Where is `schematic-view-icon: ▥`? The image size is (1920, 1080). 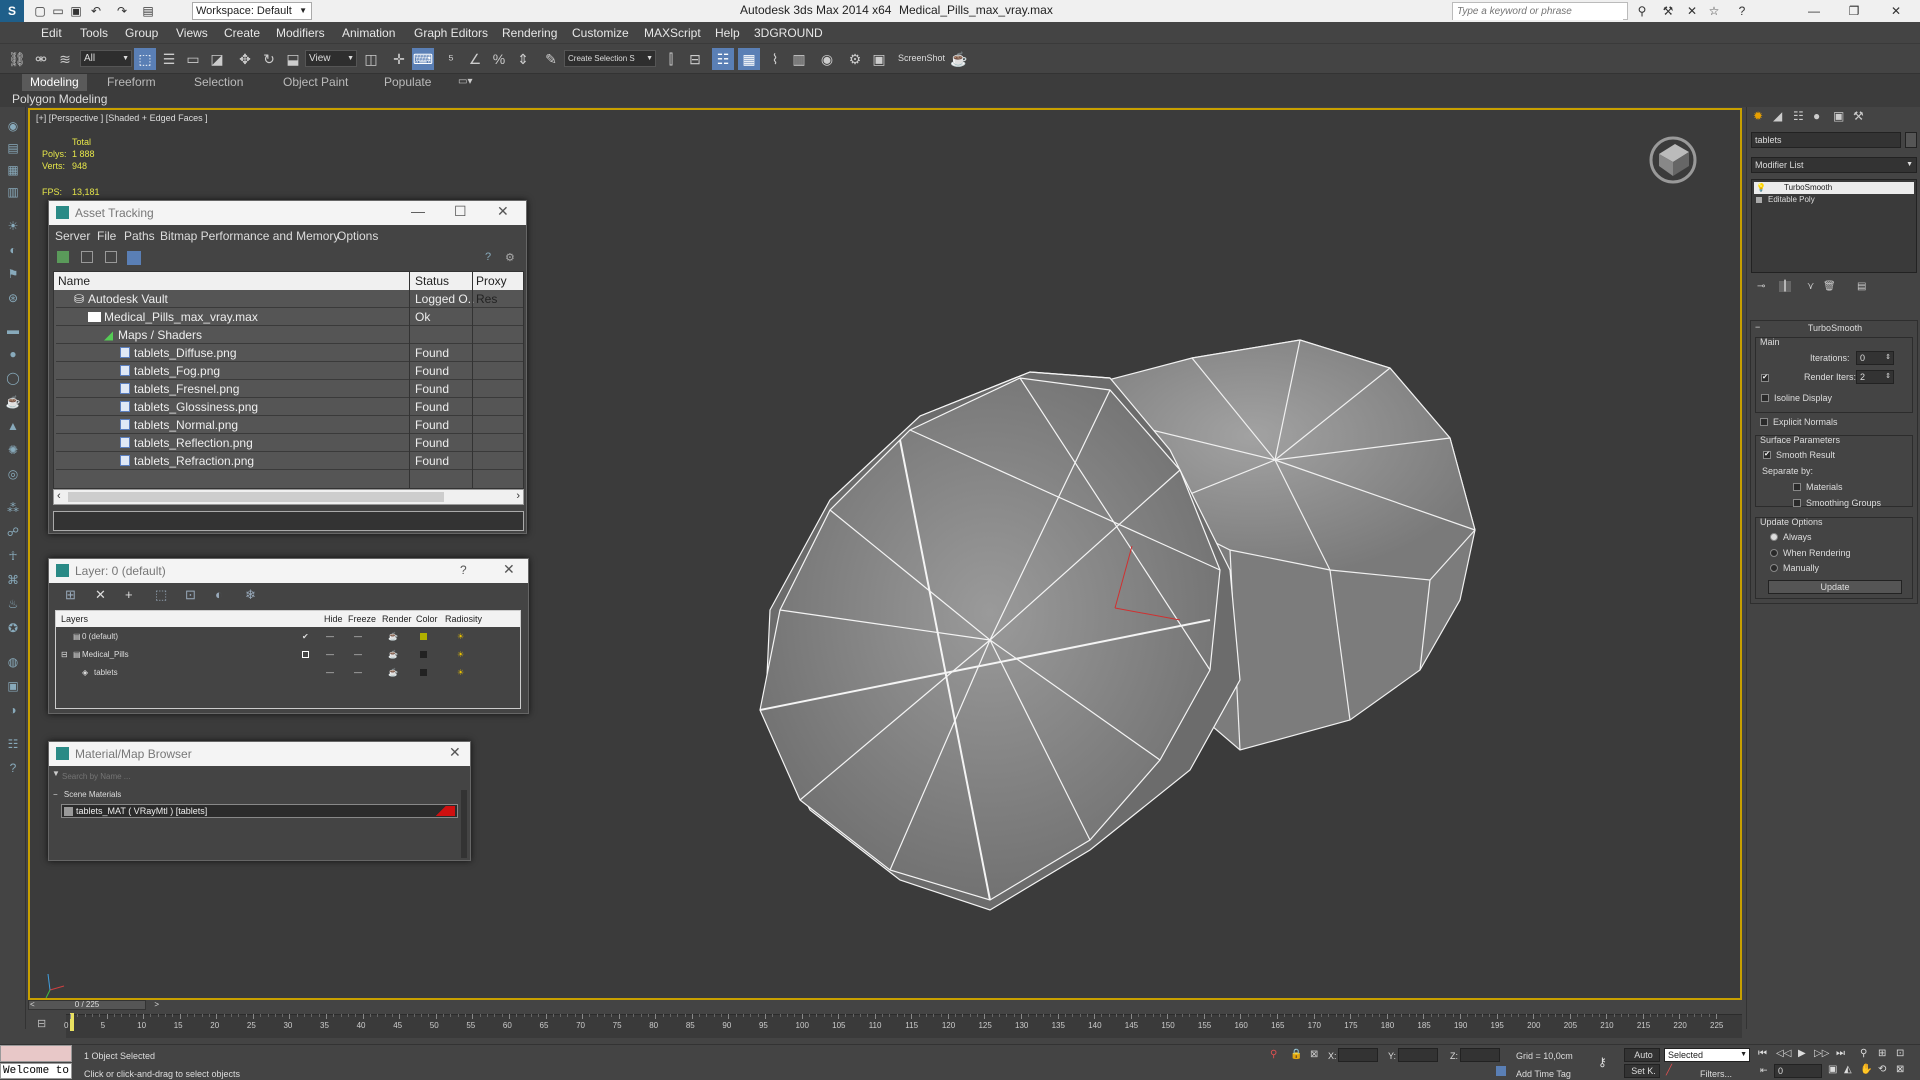
schematic-view-icon: ▥ is located at coordinates (799, 59).